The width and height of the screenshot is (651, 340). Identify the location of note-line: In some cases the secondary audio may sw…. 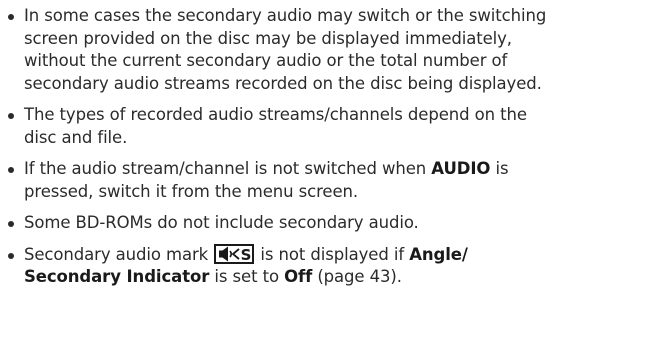
(285, 15).